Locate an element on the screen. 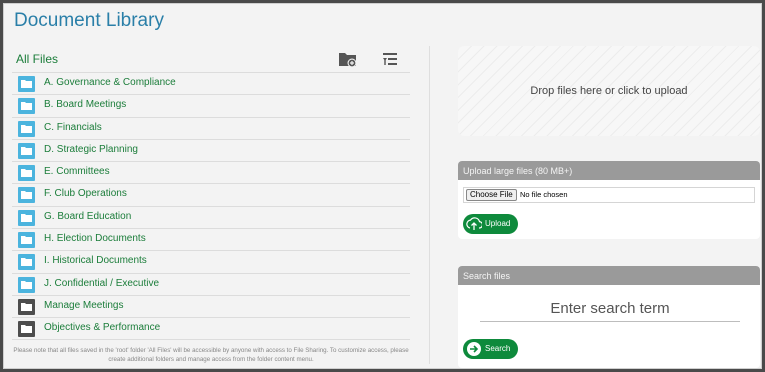 This screenshot has height=372, width=765. folder-item: C. Financials is located at coordinates (211, 127).